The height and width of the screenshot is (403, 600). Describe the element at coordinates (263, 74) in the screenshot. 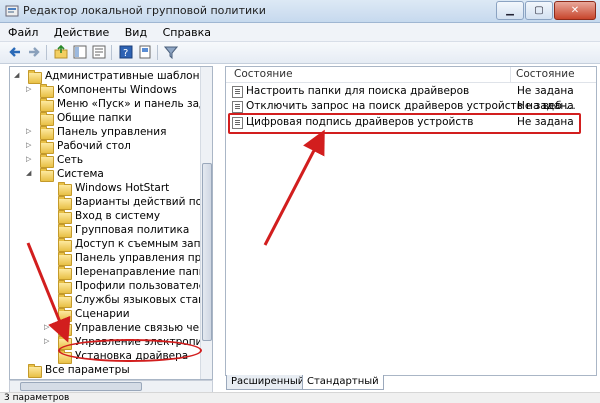

I see `column-header-name: Состояние` at that location.